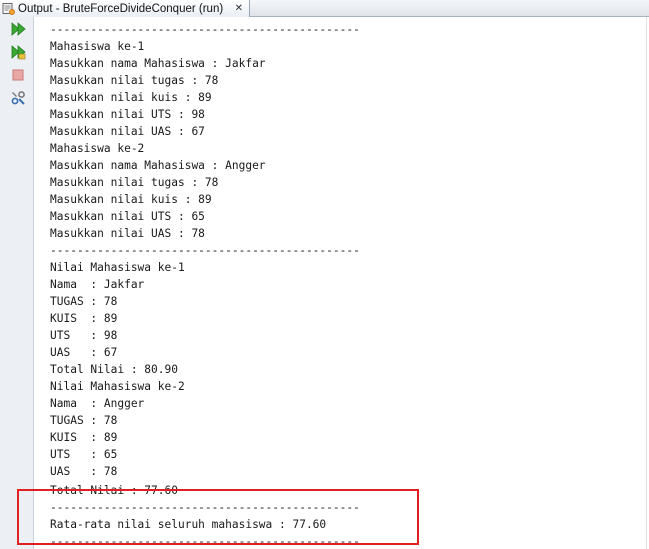 This screenshot has height=549, width=649. What do you see at coordinates (97, 284) in the screenshot?
I see `console-line: Nama : Jakfar` at bounding box center [97, 284].